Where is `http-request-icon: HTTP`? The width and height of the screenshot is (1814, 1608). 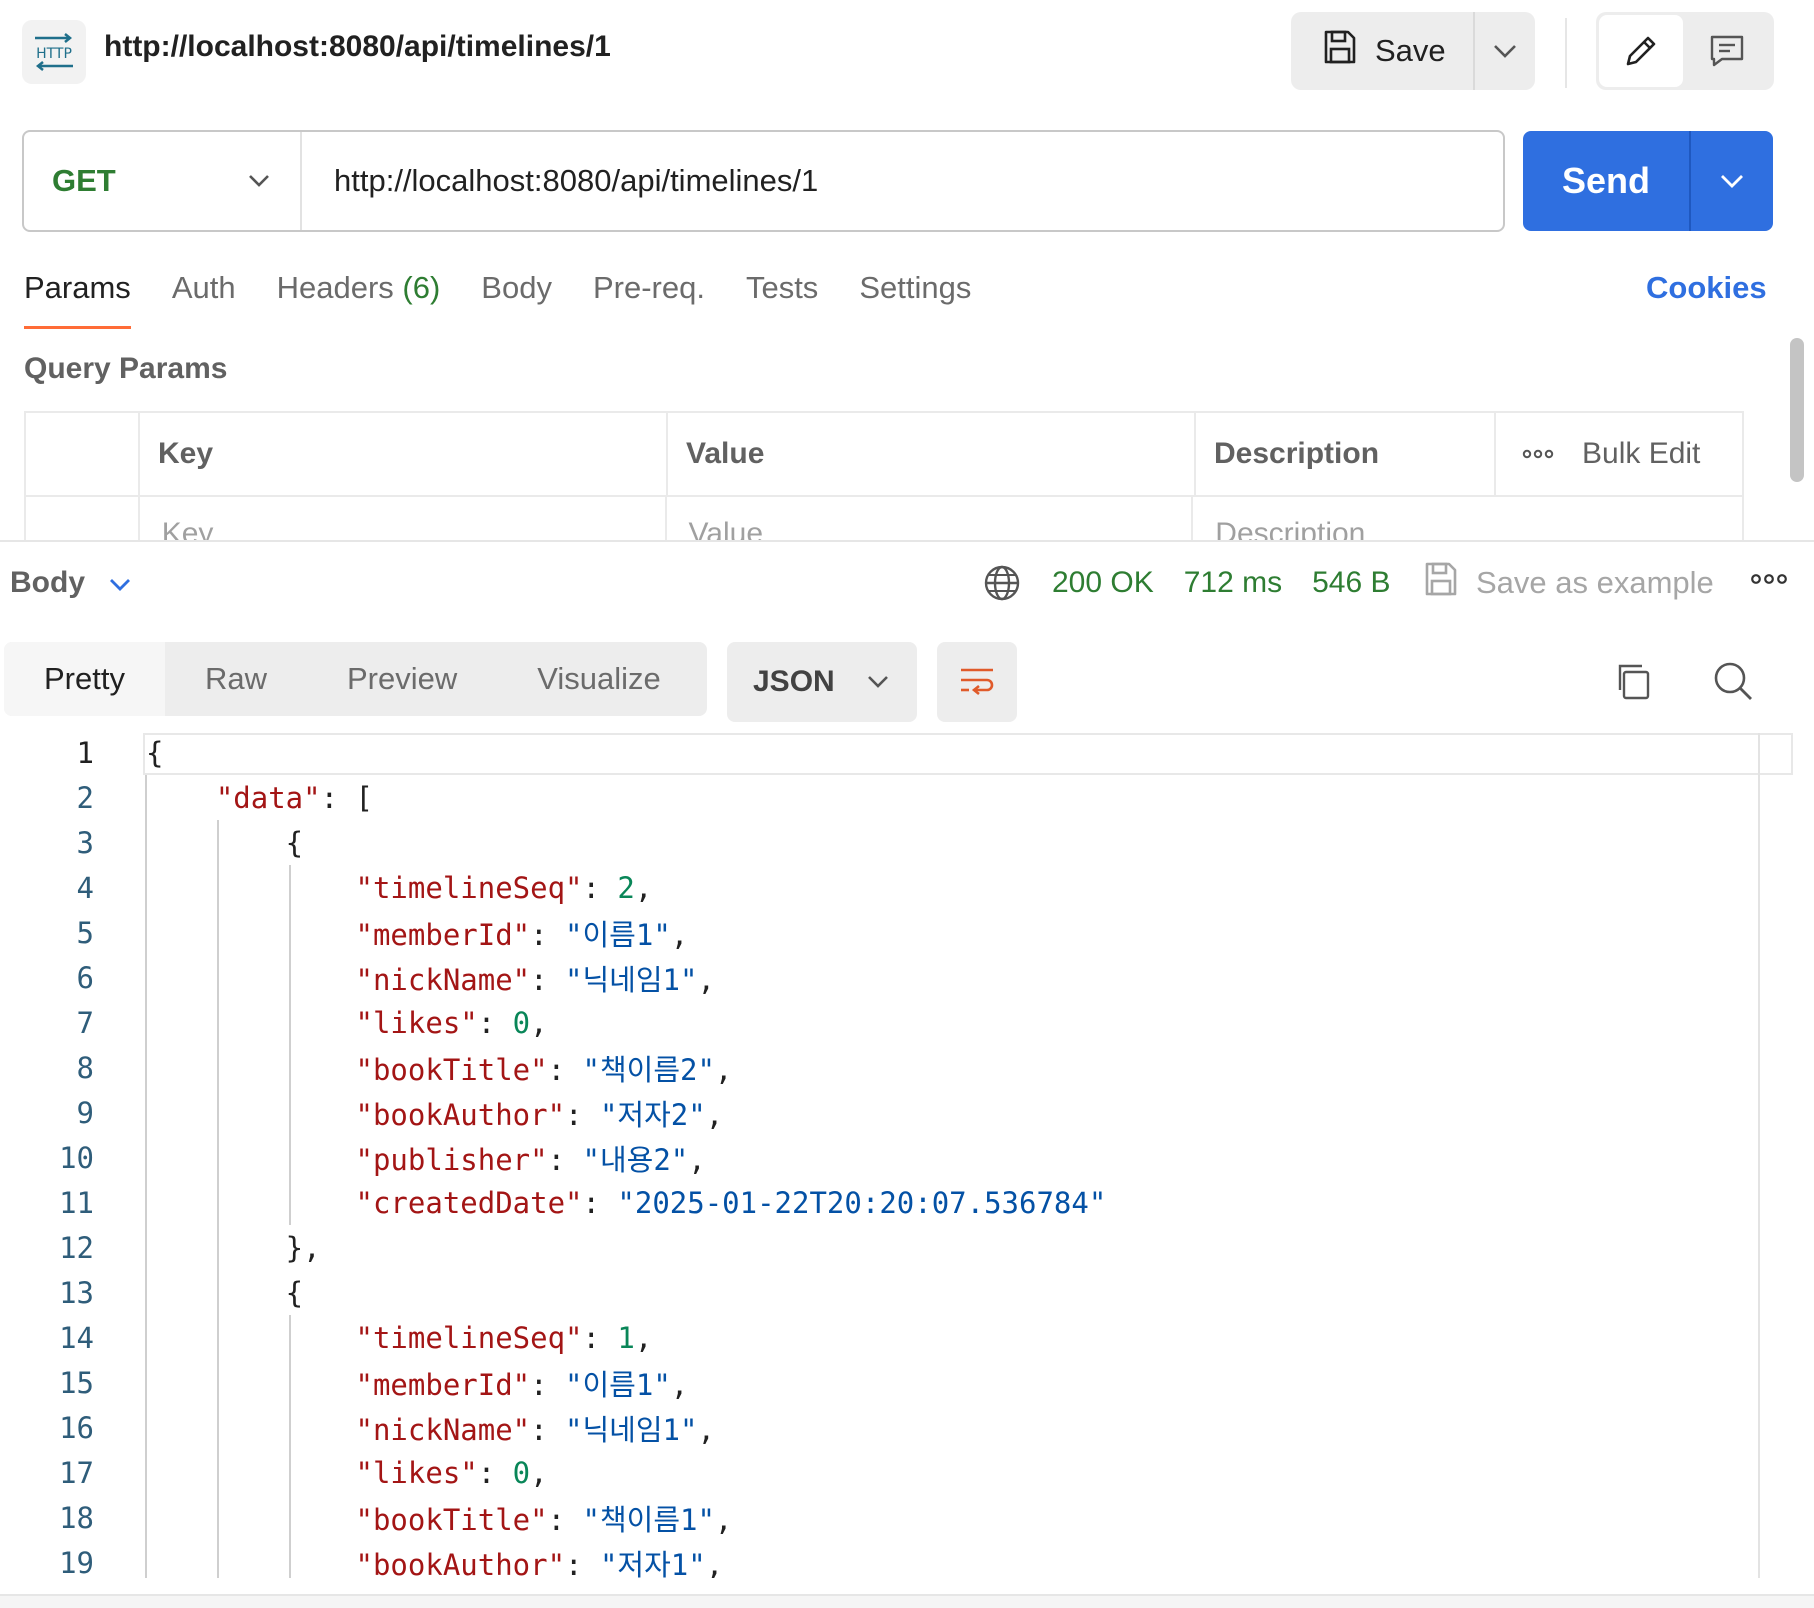 http-request-icon: HTTP is located at coordinates (54, 52).